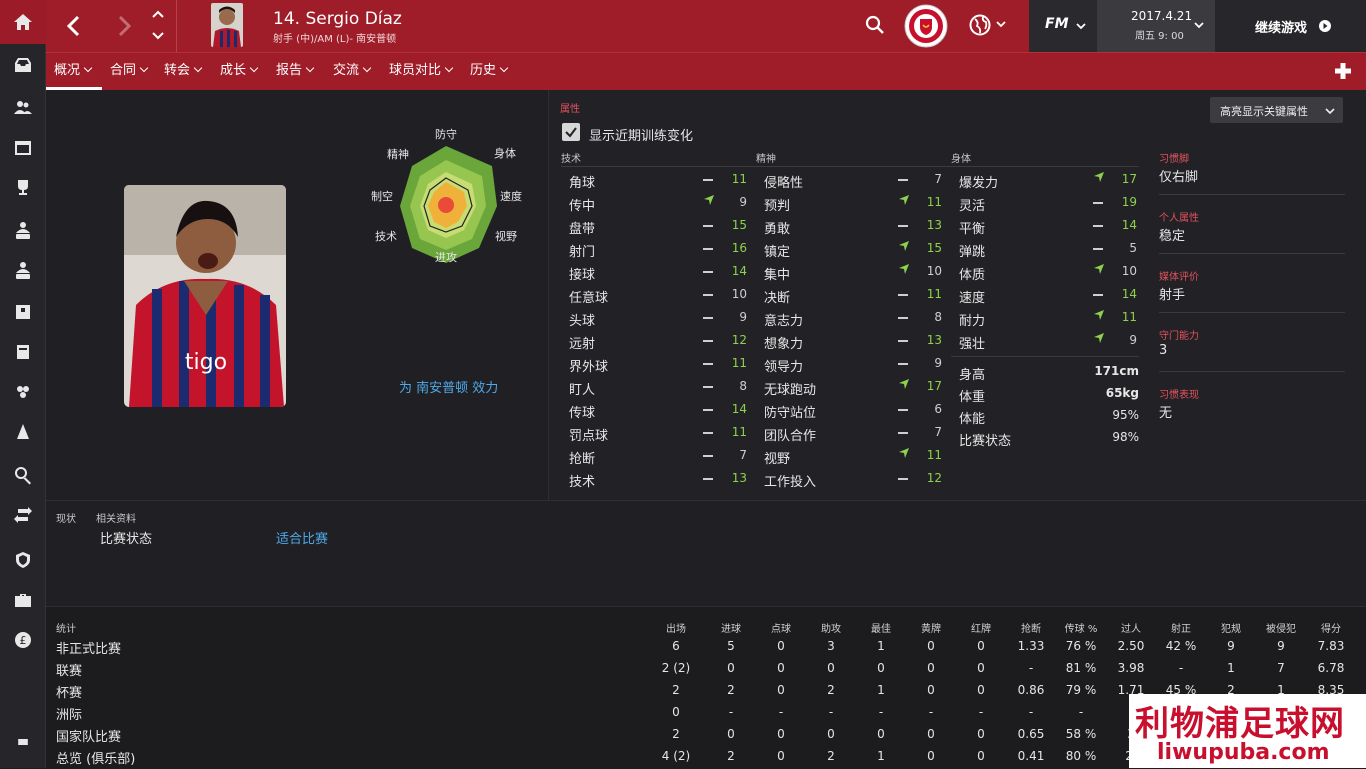 This screenshot has height=769, width=1366. Describe the element at coordinates (1049, 271) in the screenshot. I see `attribute-row: 体质 10` at that location.